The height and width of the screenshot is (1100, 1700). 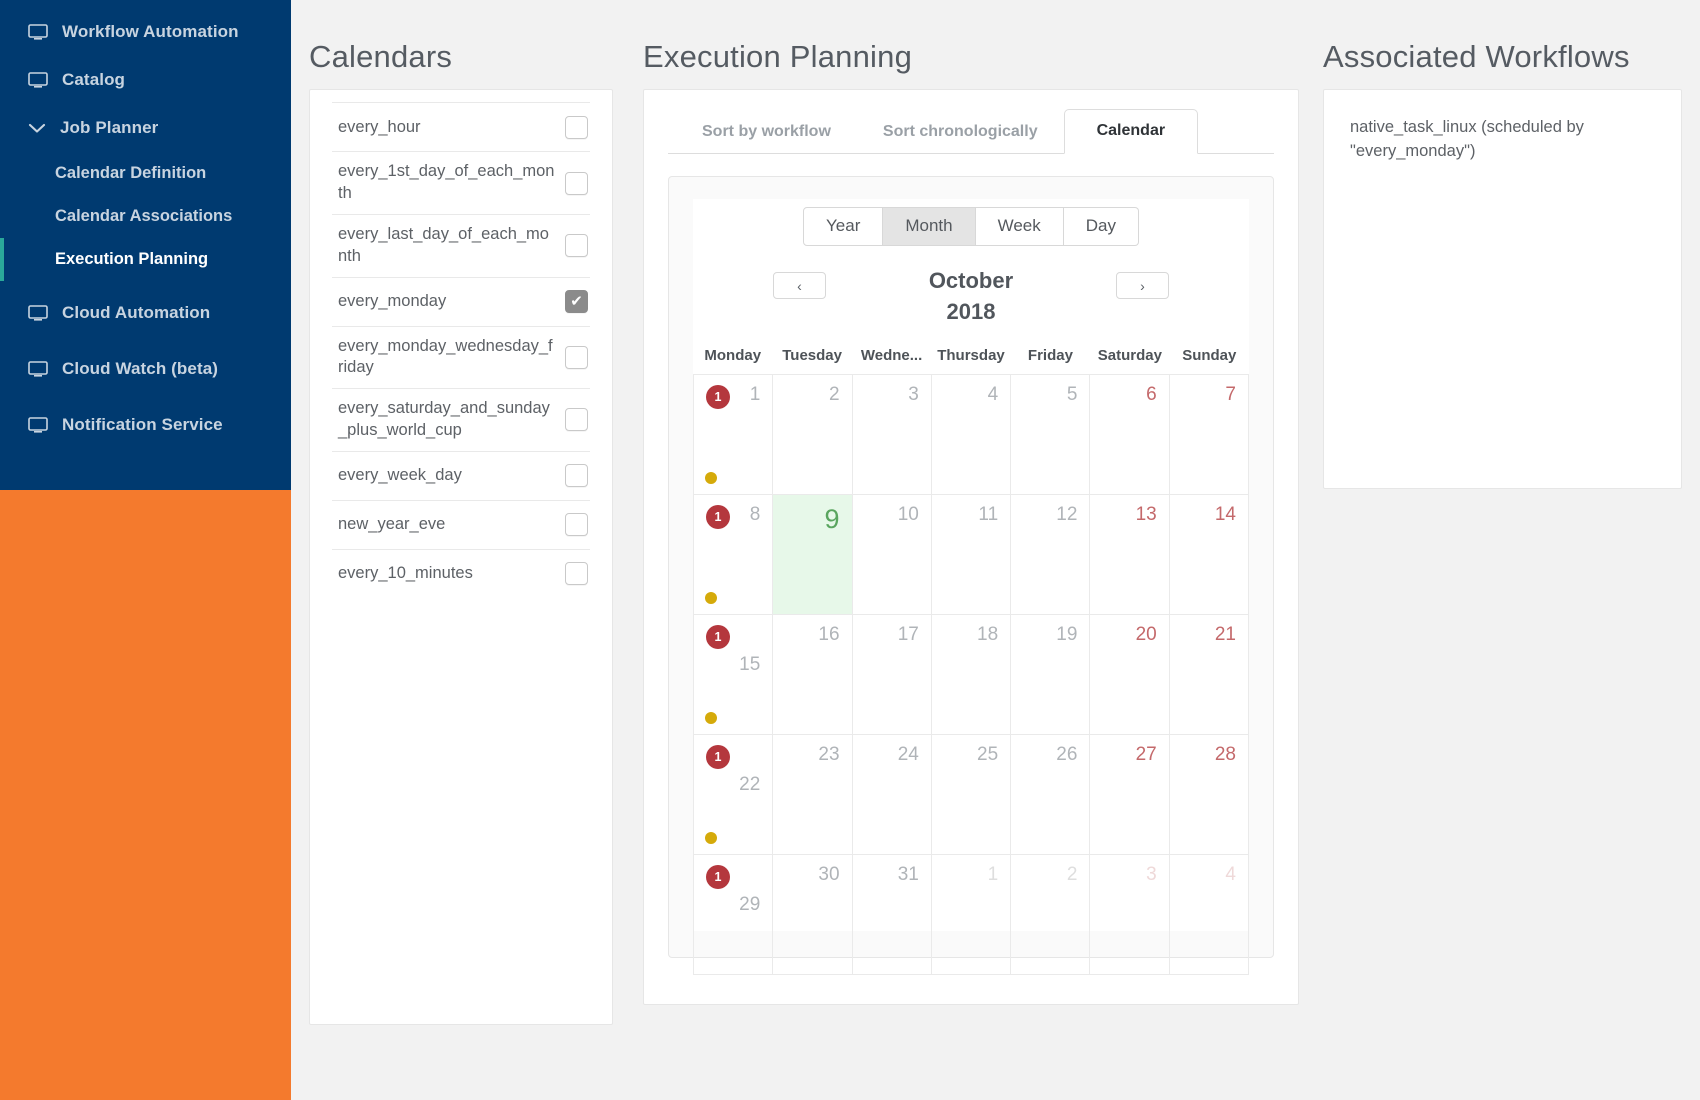 I want to click on calendar-day-cell: 12, so click(x=1051, y=555).